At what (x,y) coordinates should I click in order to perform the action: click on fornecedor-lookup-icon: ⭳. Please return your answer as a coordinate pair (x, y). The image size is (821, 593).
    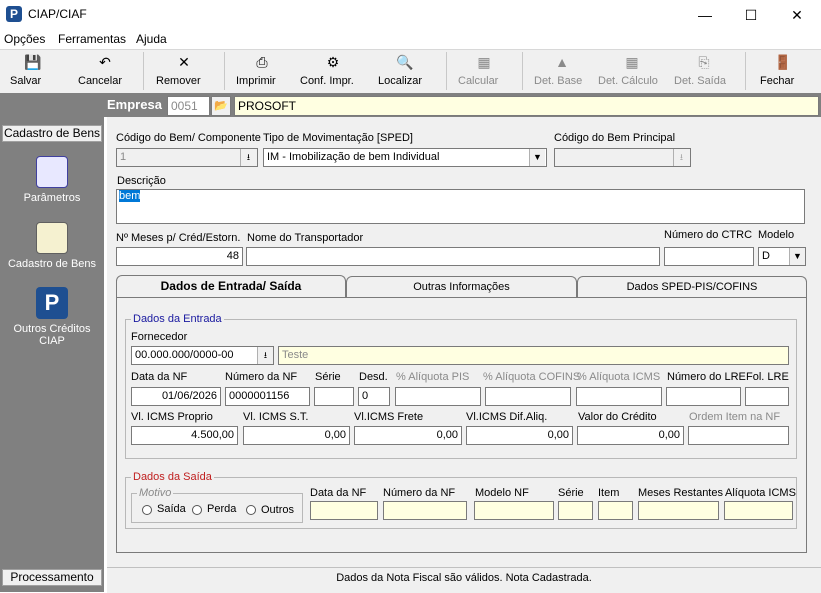
    Looking at the image, I should click on (265, 355).